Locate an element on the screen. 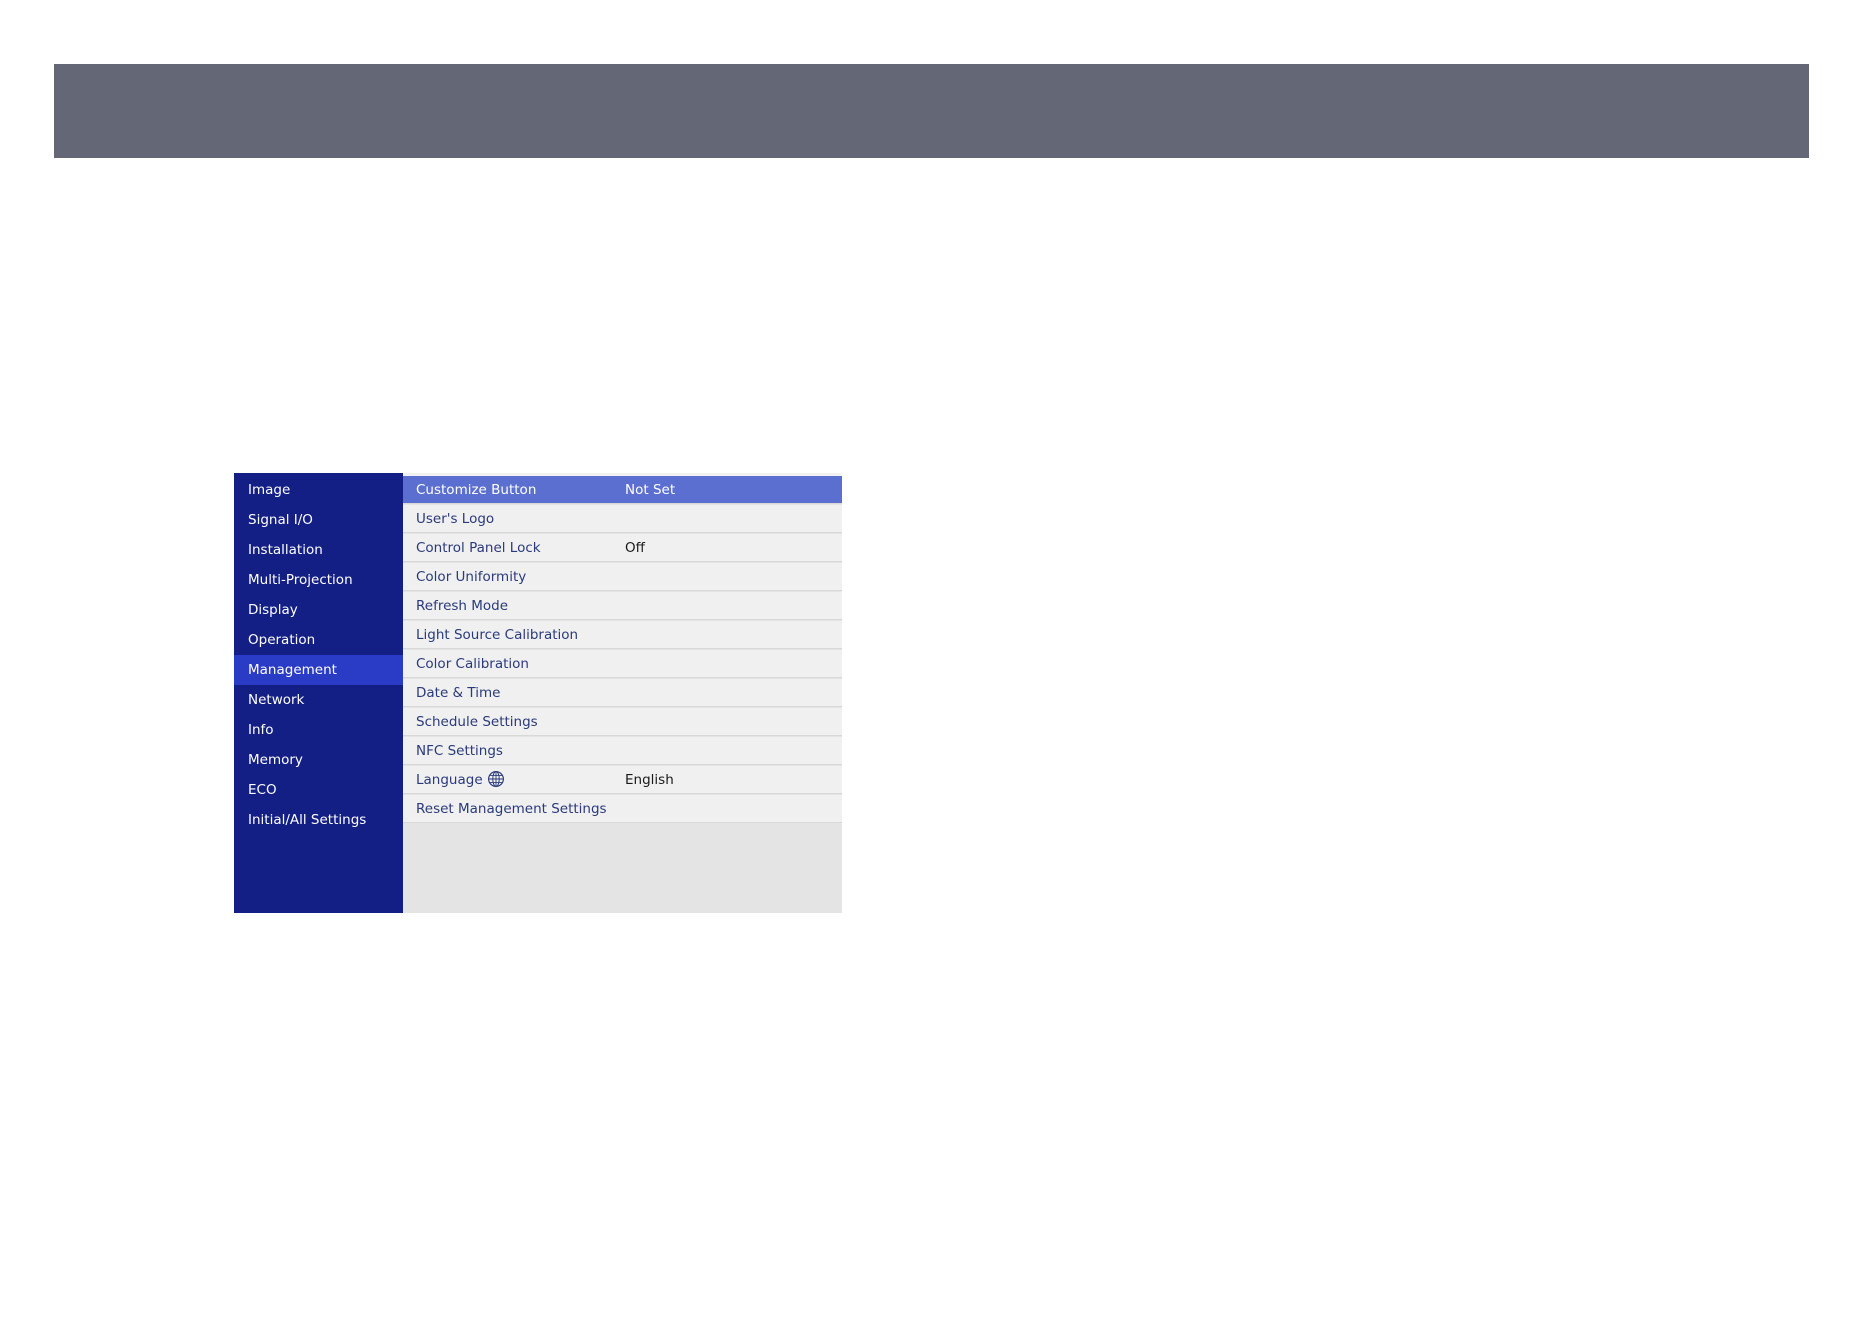 The height and width of the screenshot is (1324, 1872). menu-row-label-text: Customize Button is located at coordinates (476, 490).